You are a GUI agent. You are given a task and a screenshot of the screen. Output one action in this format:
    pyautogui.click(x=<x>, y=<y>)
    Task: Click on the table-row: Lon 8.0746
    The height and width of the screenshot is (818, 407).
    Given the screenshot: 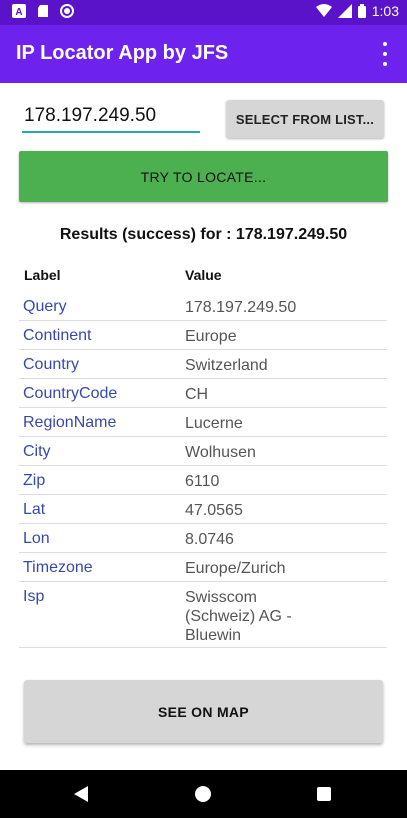 What is the action you would take?
    pyautogui.click(x=203, y=538)
    